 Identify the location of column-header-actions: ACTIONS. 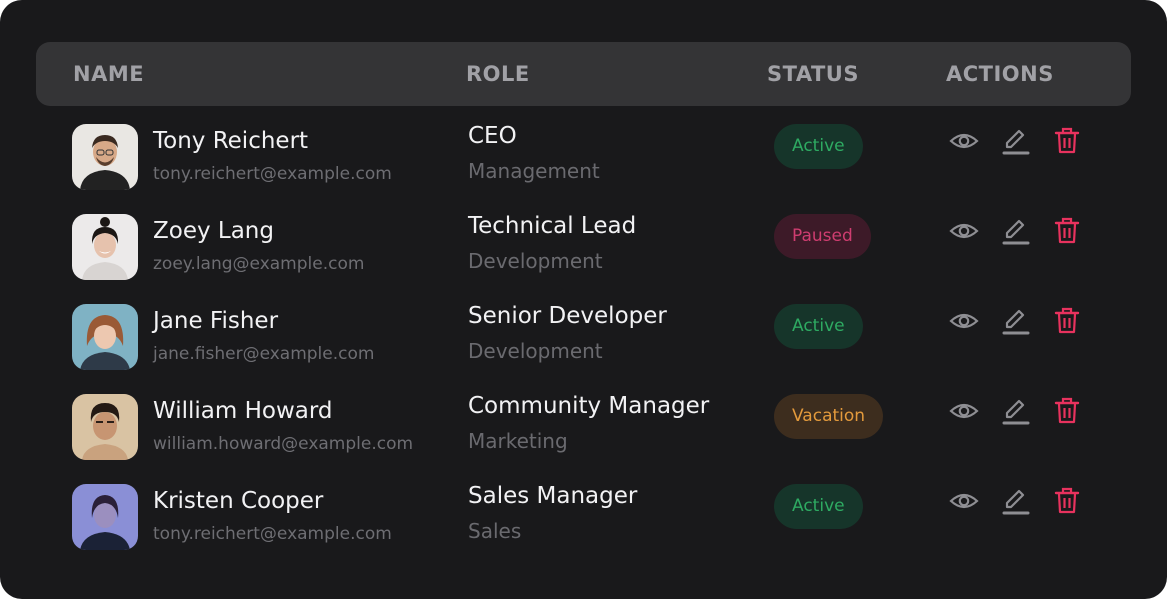
(1000, 74).